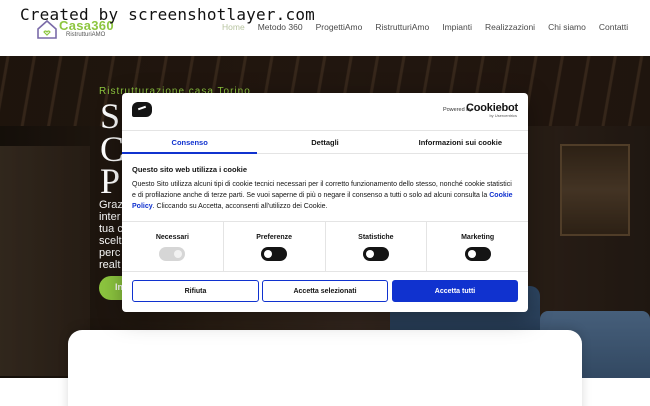  Describe the element at coordinates (172, 237) in the screenshot. I see `category-label: Necessari` at that location.